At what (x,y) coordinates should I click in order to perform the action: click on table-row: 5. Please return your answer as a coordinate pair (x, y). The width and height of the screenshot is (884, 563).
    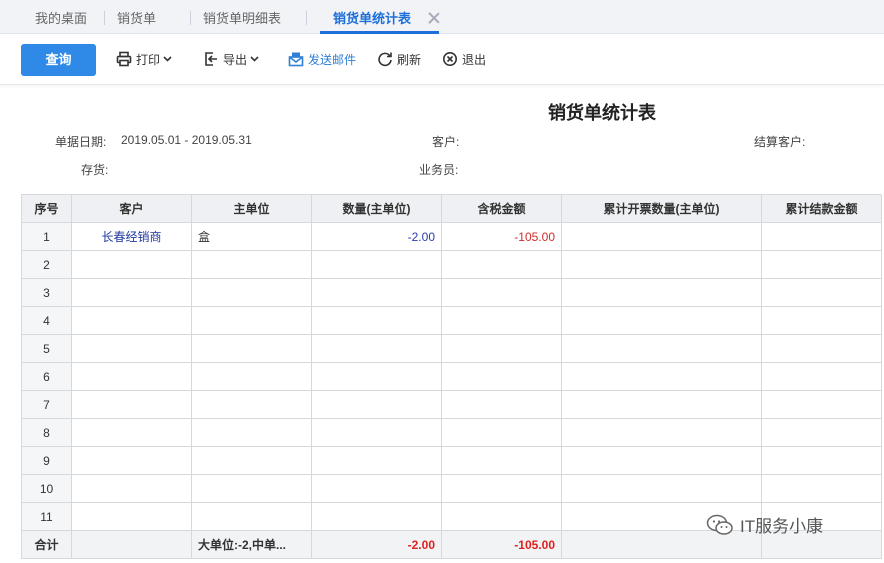
    Looking at the image, I should click on (451, 348).